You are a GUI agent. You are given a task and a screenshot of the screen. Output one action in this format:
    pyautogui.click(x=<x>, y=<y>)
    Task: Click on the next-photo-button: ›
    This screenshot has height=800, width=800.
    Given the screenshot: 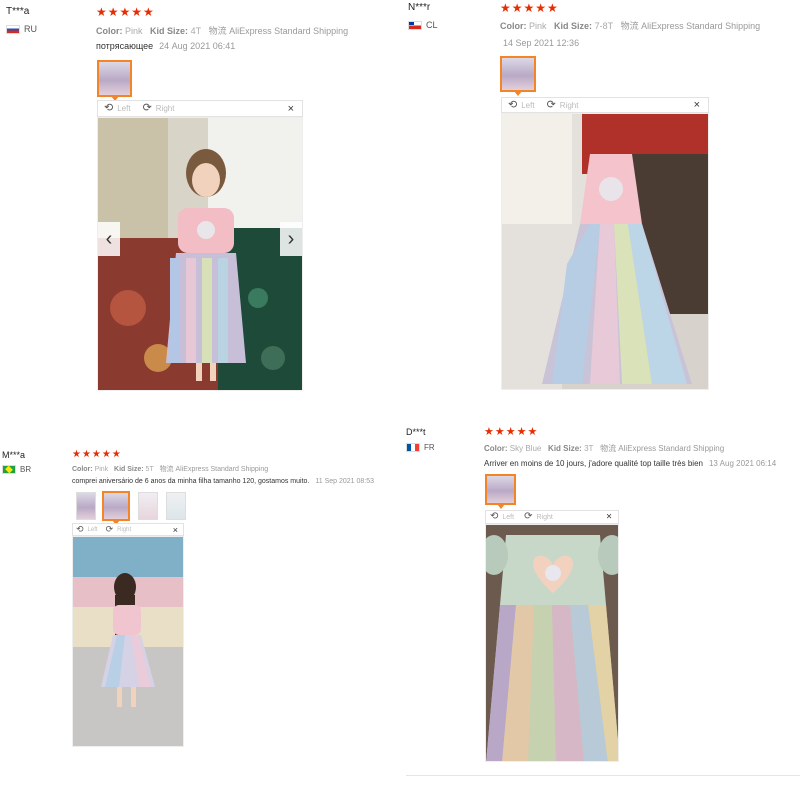 What is the action you would take?
    pyautogui.click(x=291, y=239)
    